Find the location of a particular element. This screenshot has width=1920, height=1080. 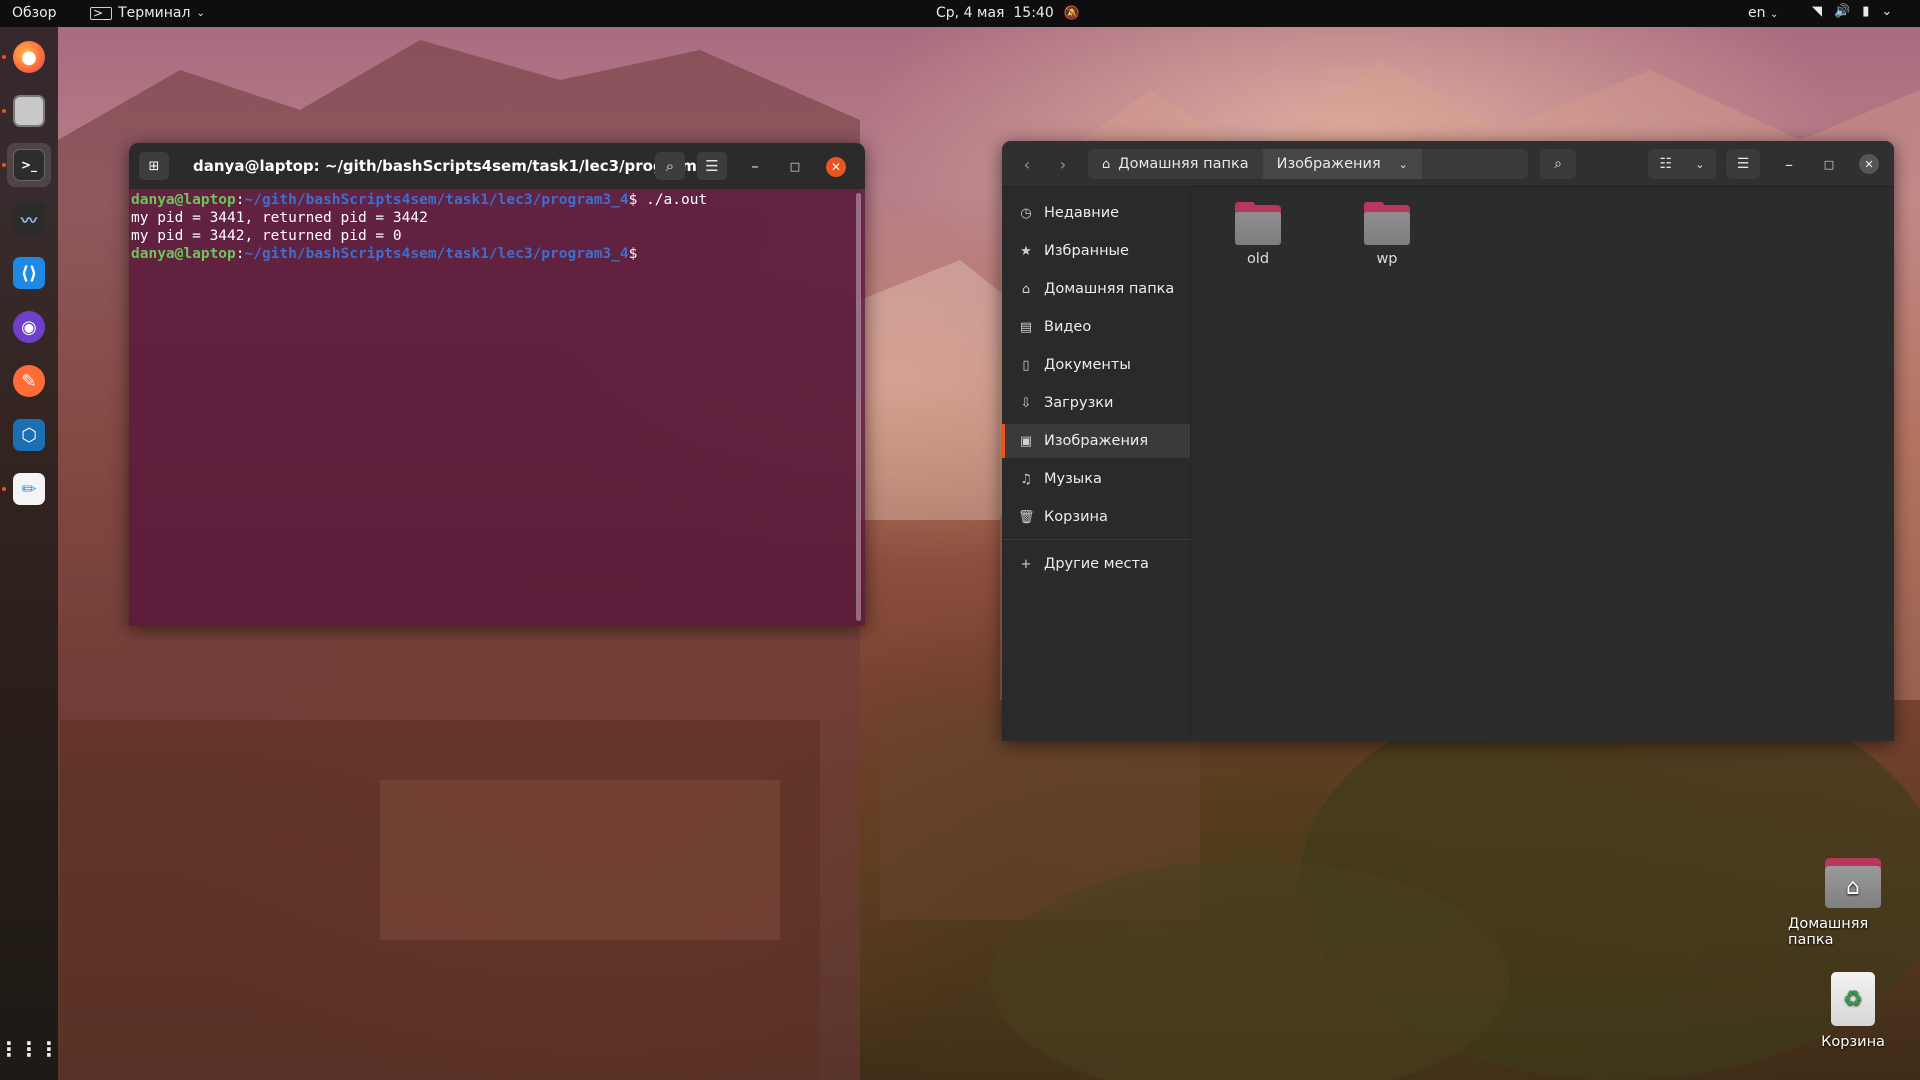

sidebar-item-label: Изображения is located at coordinates (1096, 441).